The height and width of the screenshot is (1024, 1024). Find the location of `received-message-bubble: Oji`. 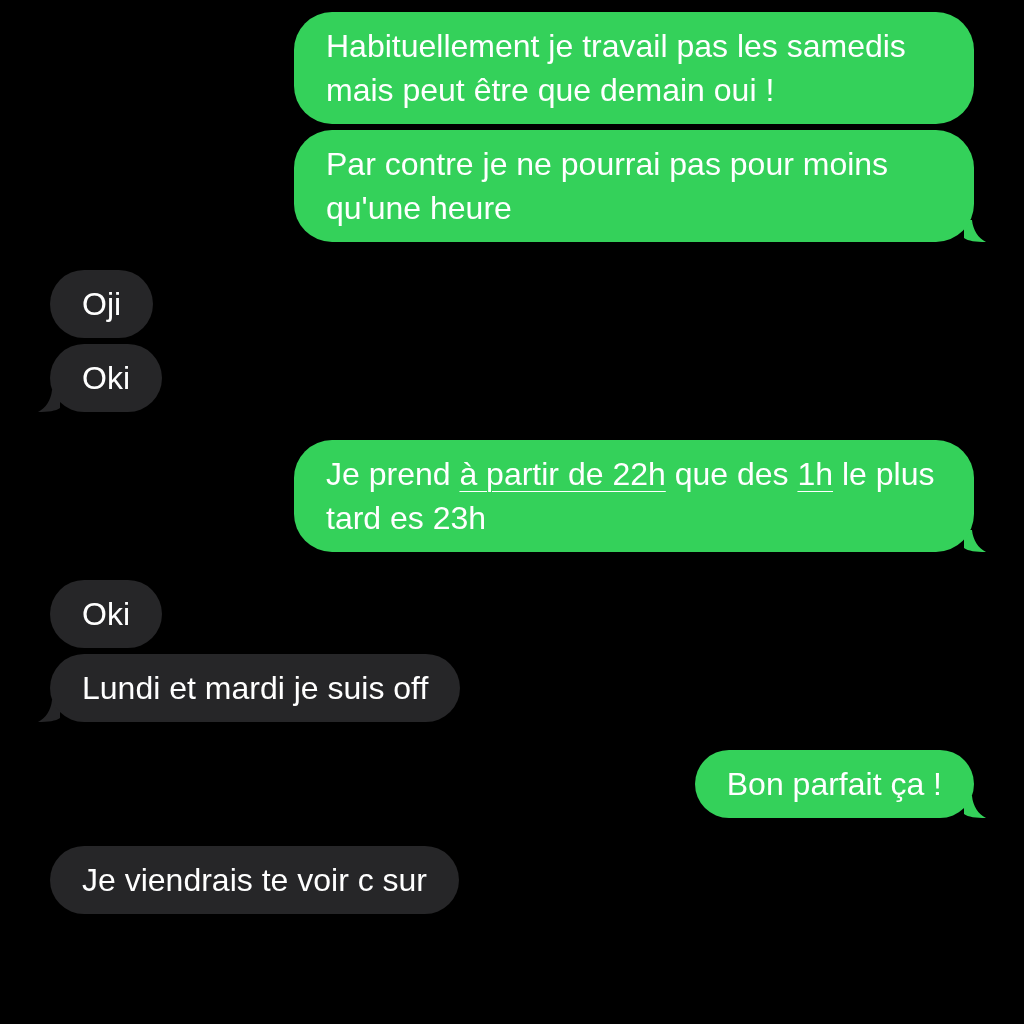

received-message-bubble: Oji is located at coordinates (102, 304).